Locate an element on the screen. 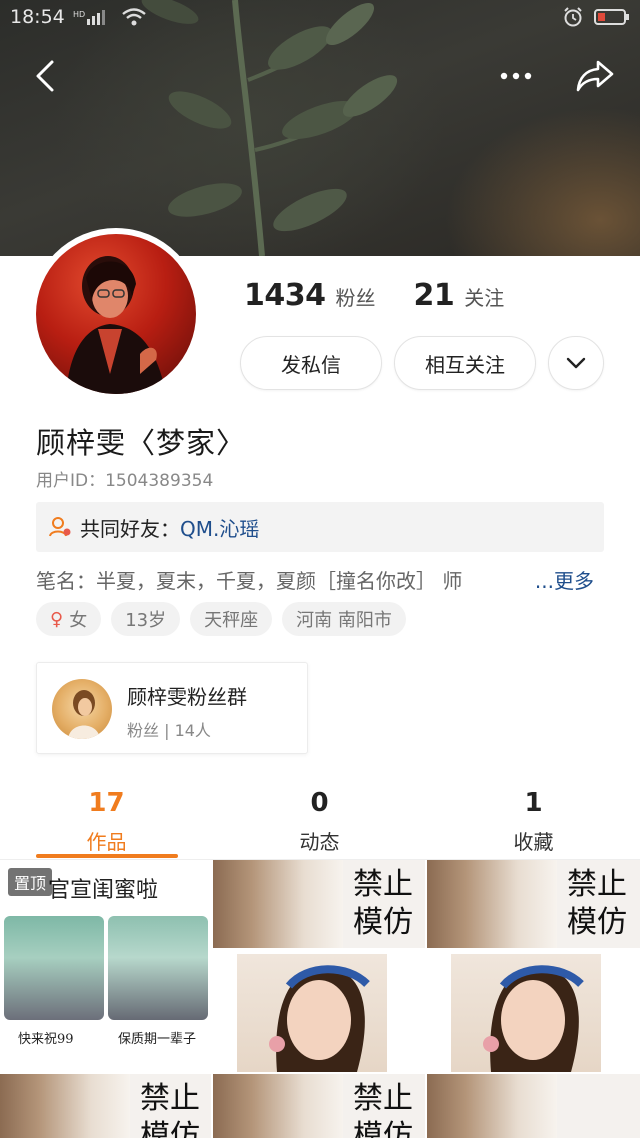  following-label: 关注 is located at coordinates (484, 296).